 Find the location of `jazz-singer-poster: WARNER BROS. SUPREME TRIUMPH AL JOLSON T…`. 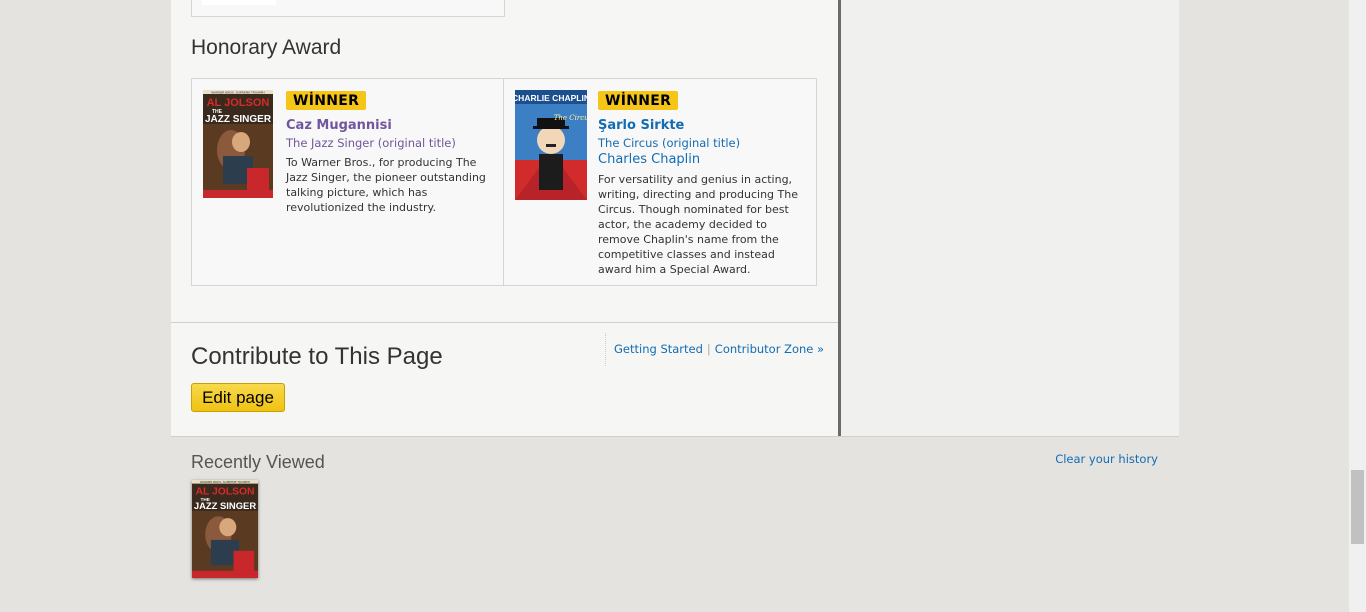

jazz-singer-poster: WARNER BROS. SUPREME TRIUMPH AL JOLSON T… is located at coordinates (238, 144).